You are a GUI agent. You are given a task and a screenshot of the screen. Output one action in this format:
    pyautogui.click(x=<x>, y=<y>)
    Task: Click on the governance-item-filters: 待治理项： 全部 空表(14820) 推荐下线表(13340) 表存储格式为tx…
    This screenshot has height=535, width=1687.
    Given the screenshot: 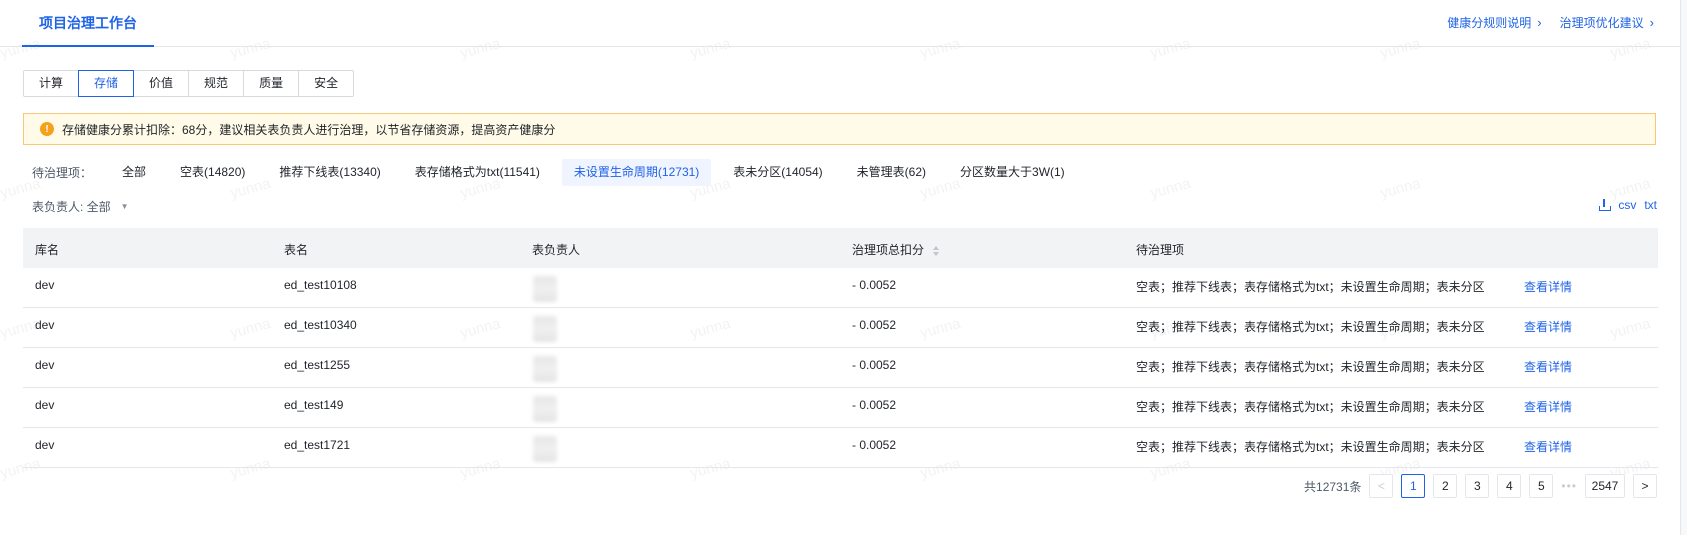 What is the action you would take?
    pyautogui.click(x=559, y=172)
    